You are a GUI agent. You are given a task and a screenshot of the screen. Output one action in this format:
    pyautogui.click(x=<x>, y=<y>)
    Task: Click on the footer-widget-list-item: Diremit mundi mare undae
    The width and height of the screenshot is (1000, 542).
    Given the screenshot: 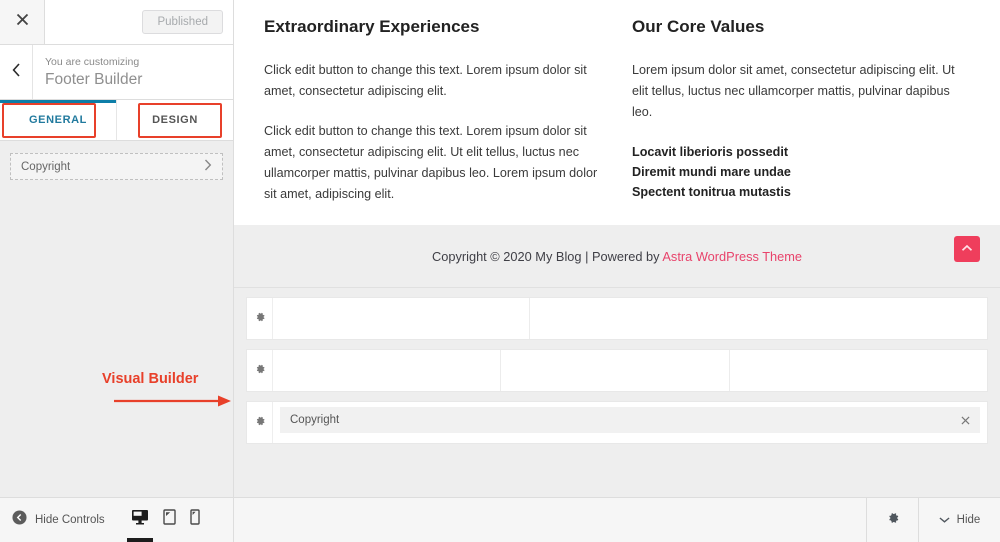 What is the action you would take?
    pyautogui.click(x=711, y=172)
    